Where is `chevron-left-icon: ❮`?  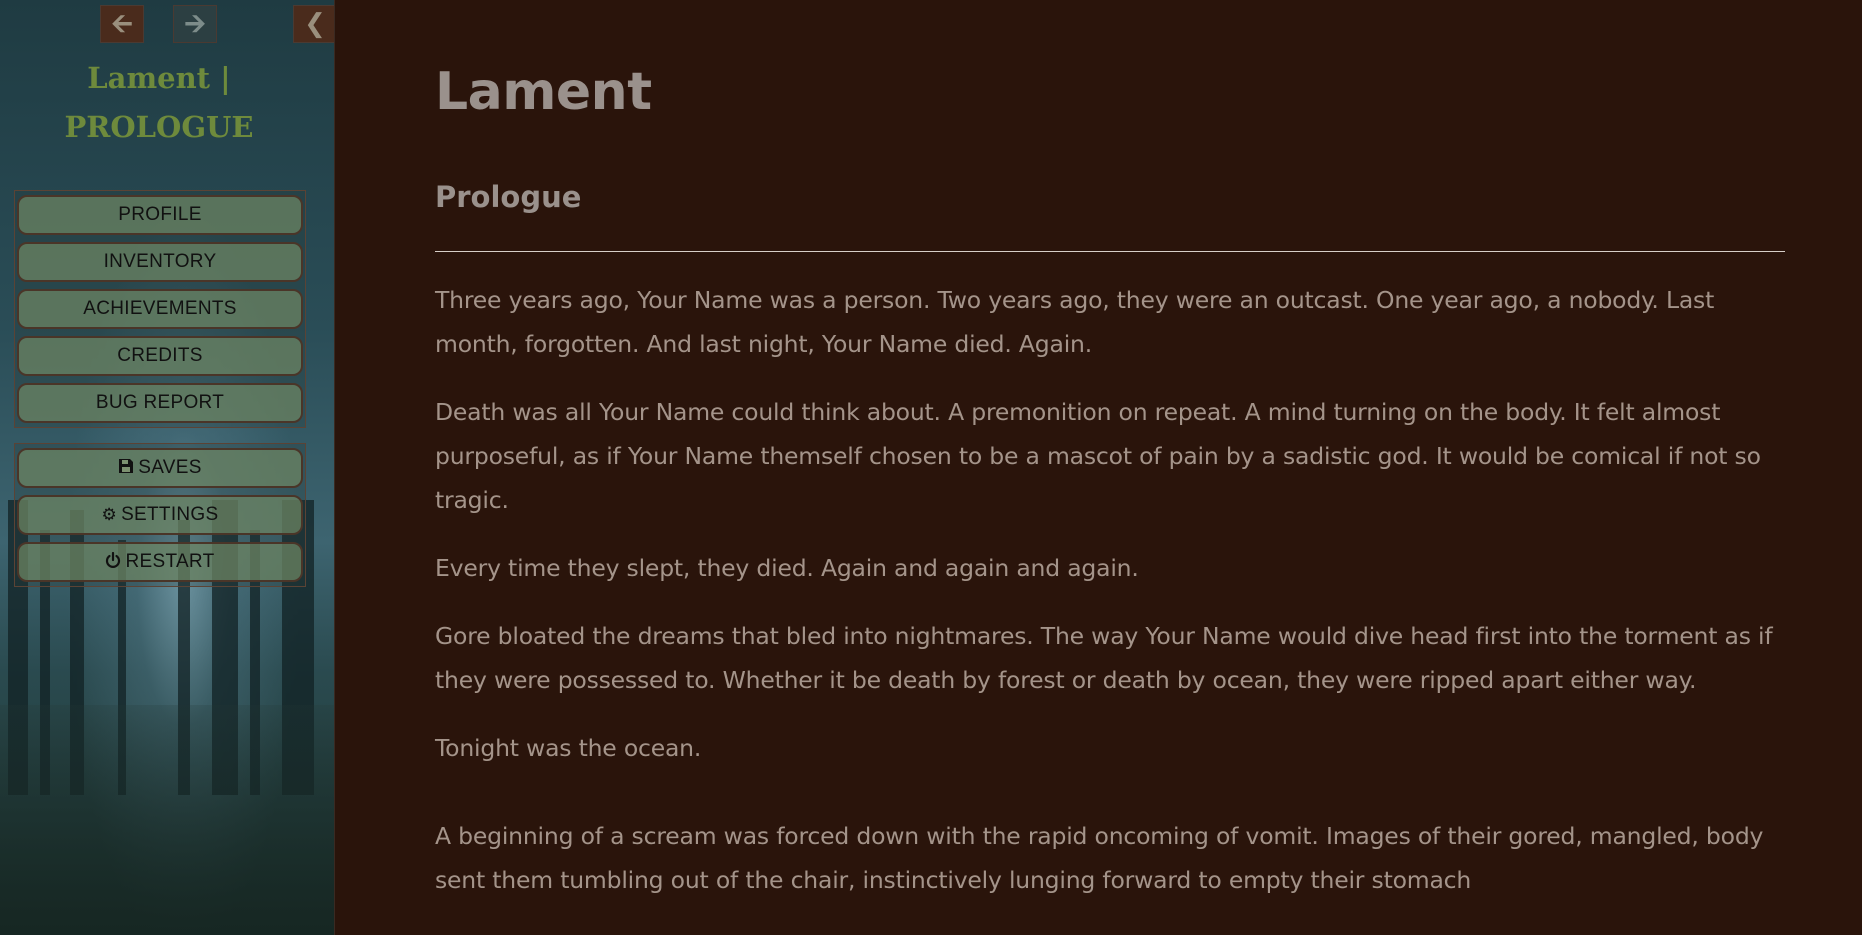
chevron-left-icon: ❮ is located at coordinates (315, 24).